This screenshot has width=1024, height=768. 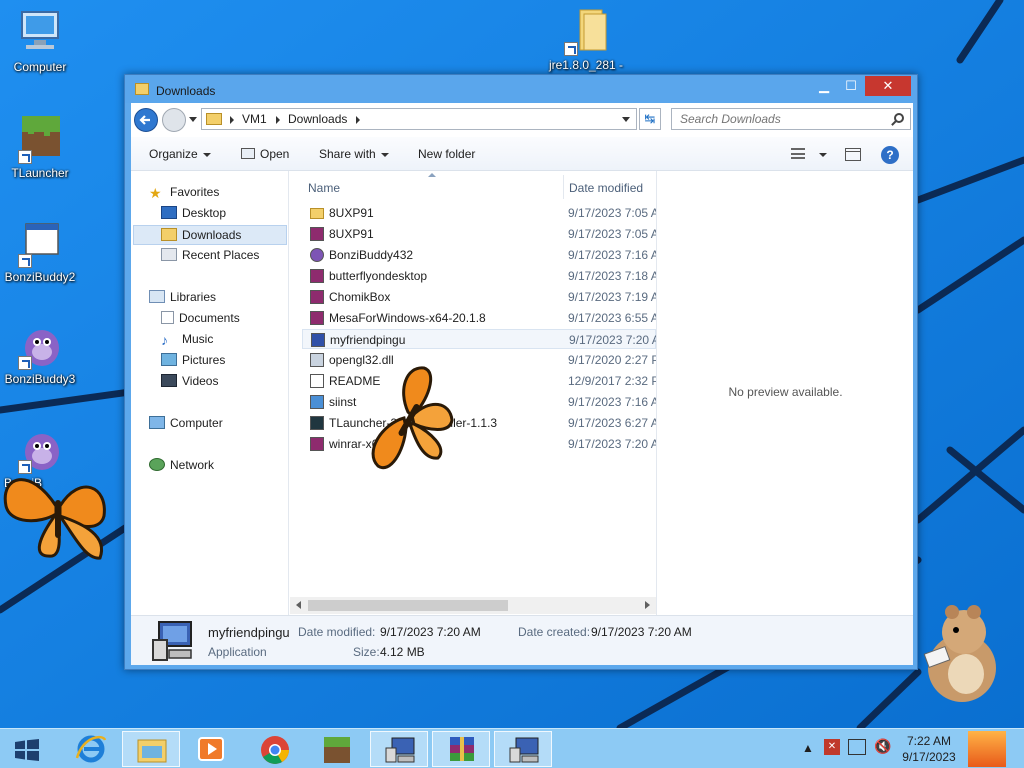 I want to click on start-button, so click(x=27, y=749).